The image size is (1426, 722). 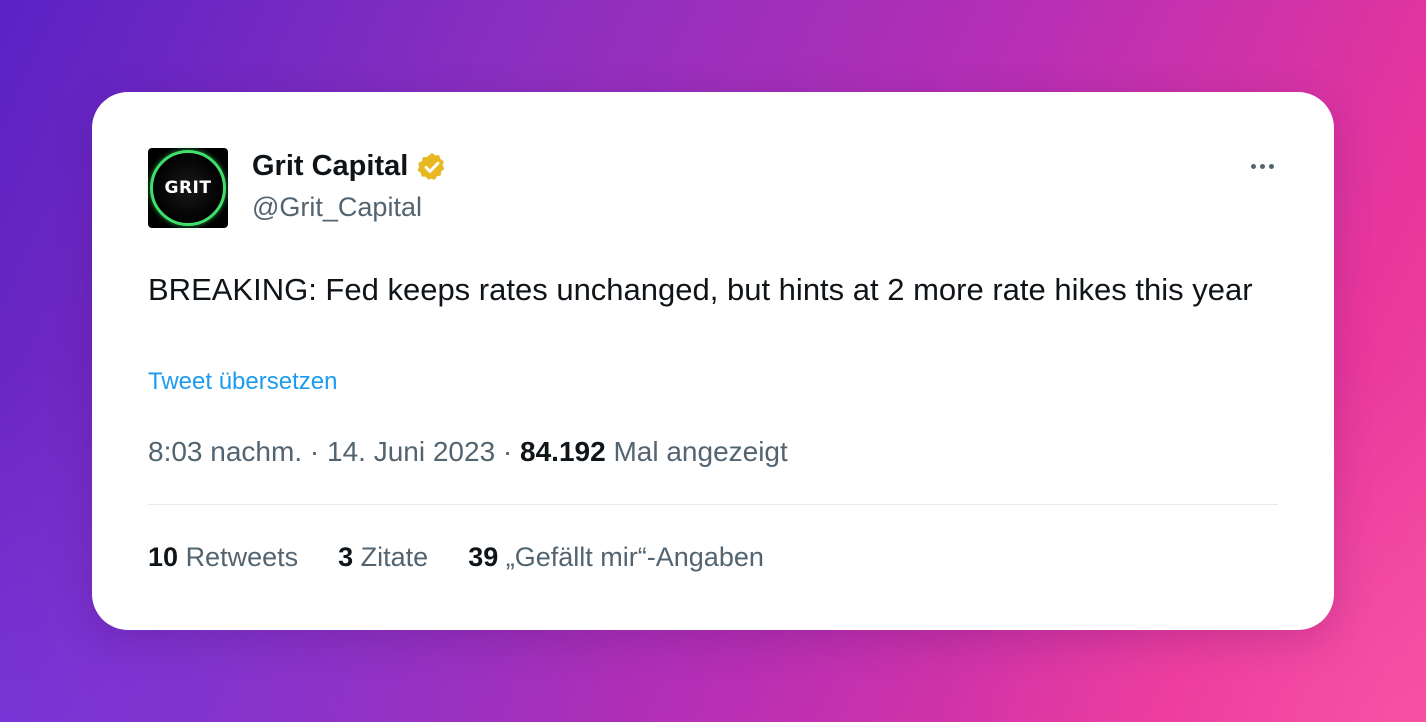 What do you see at coordinates (483, 557) in the screenshot?
I see `likes-count: 39` at bounding box center [483, 557].